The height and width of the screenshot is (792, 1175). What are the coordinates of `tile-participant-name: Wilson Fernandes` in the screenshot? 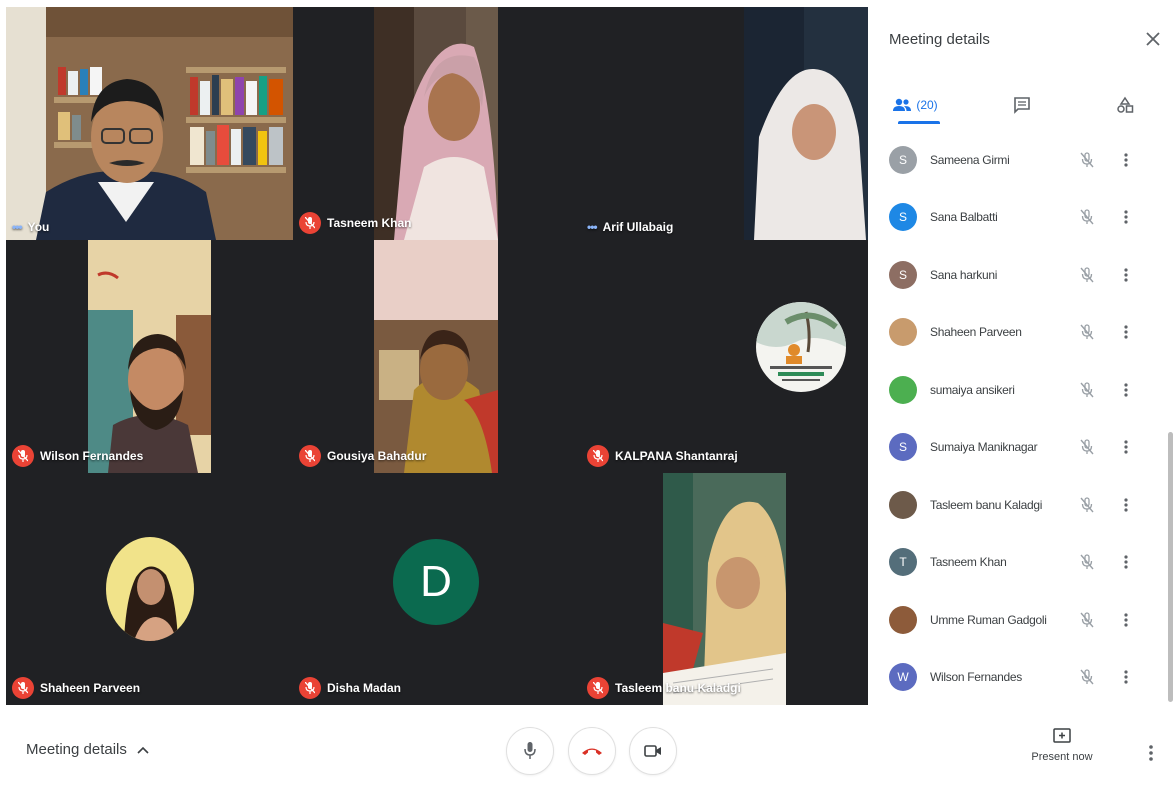 It's located at (92, 456).